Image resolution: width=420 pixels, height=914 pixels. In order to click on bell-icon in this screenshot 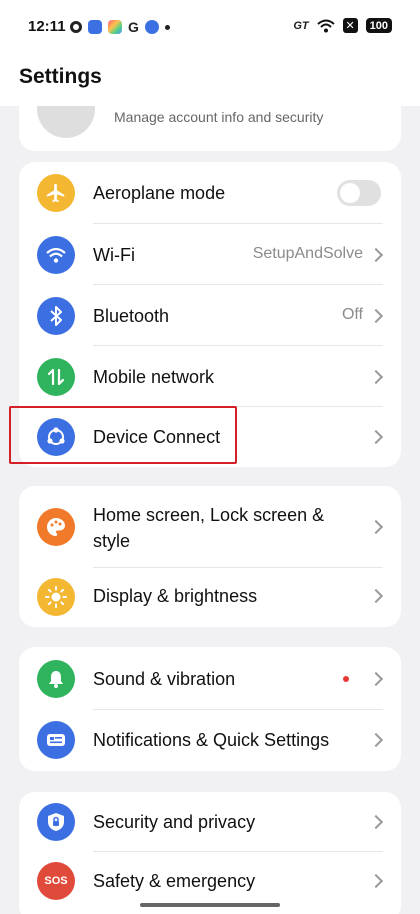, I will do `click(56, 679)`.